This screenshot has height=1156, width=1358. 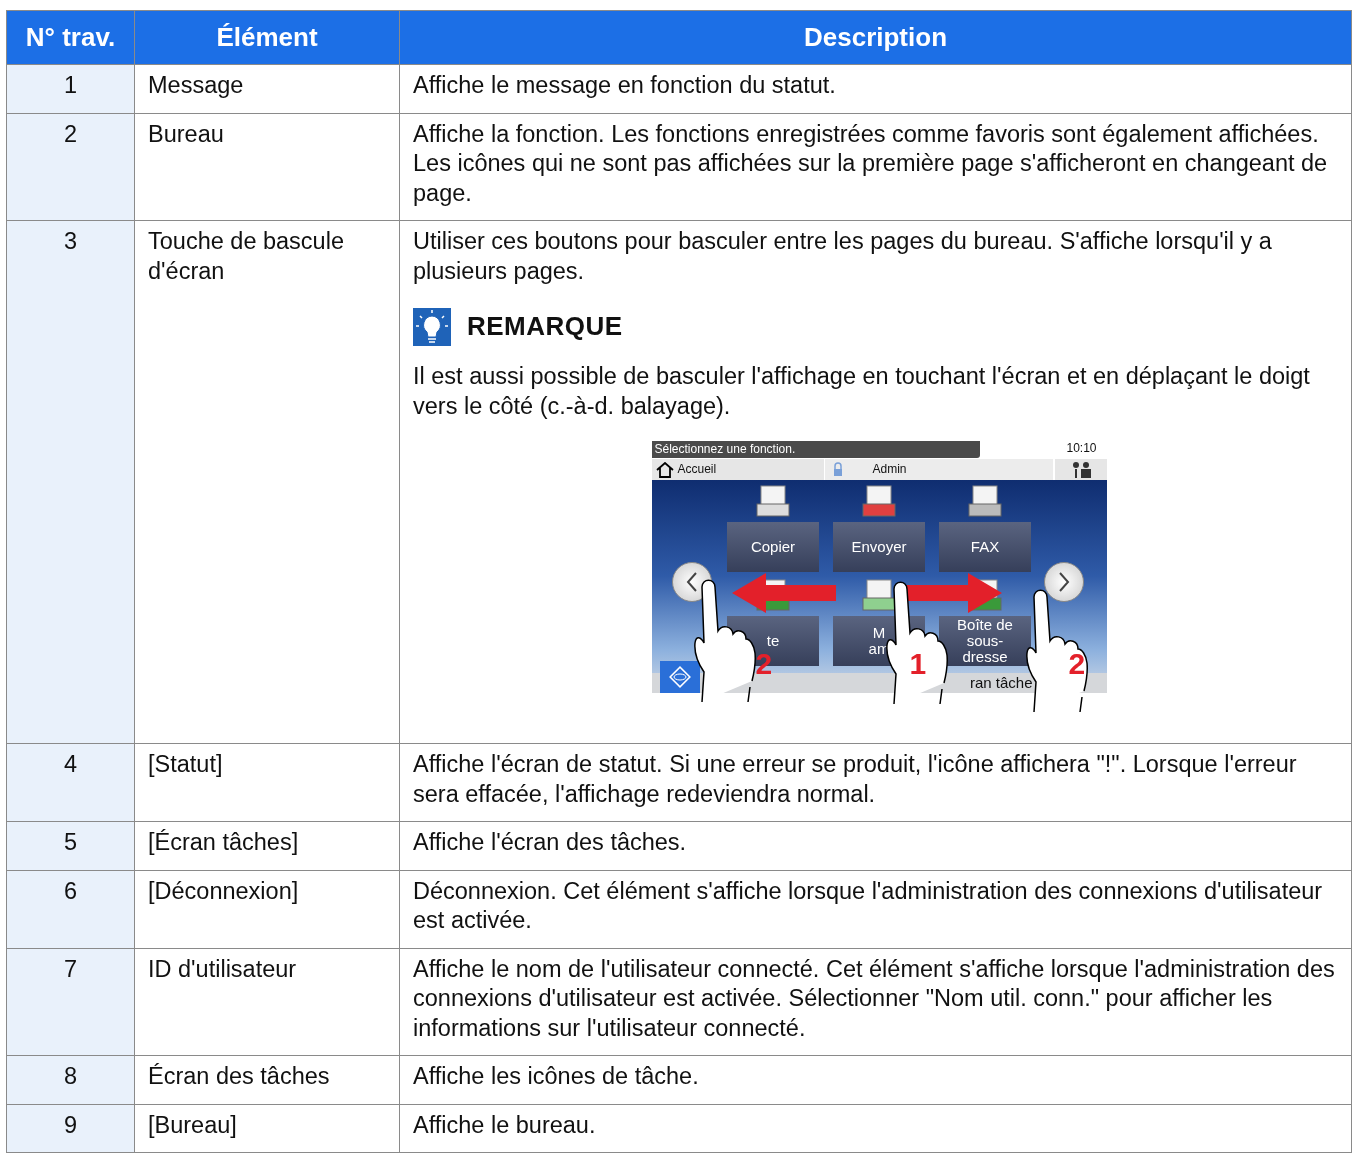 I want to click on row-number: 9, so click(x=70, y=1128).